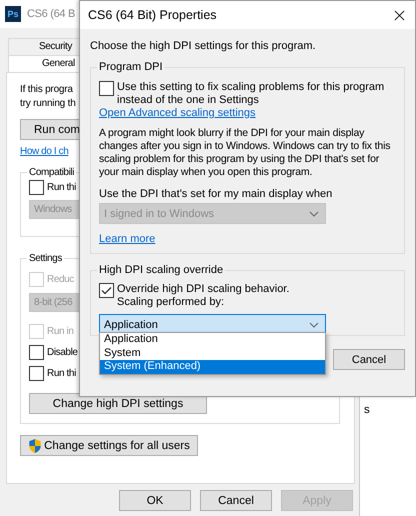 This screenshot has height=516, width=416. Describe the element at coordinates (369, 359) in the screenshot. I see `cancel-button: Cancel` at that location.